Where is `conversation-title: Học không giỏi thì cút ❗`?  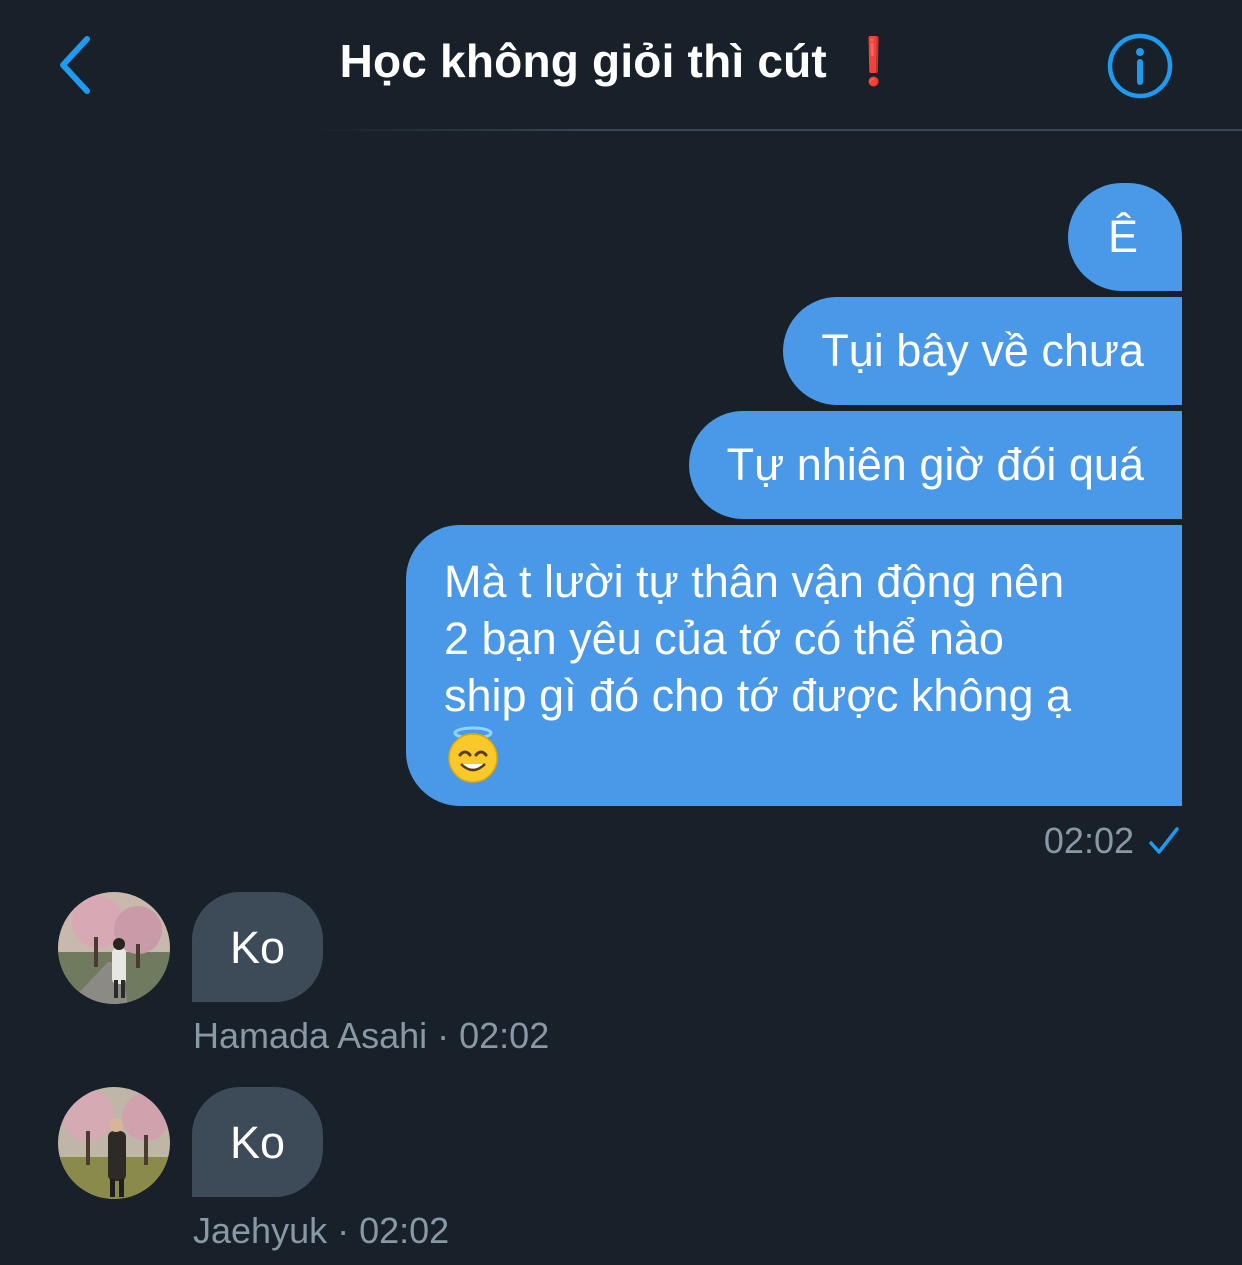
conversation-title: Học không giỏi thì cút ❗ is located at coordinates (621, 61).